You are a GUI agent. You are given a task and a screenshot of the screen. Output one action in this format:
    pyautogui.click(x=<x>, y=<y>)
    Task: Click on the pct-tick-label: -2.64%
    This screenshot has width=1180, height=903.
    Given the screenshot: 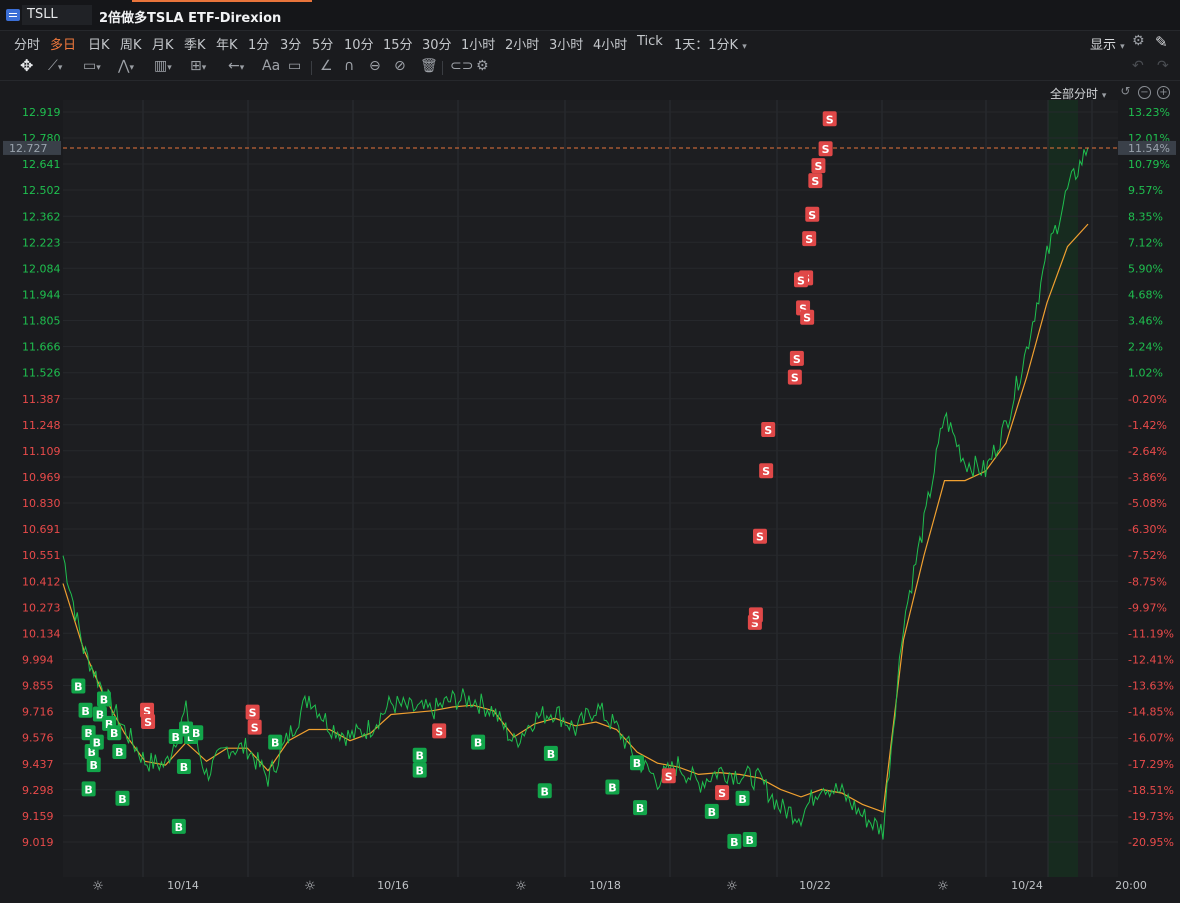 What is the action you would take?
    pyautogui.click(x=1147, y=451)
    